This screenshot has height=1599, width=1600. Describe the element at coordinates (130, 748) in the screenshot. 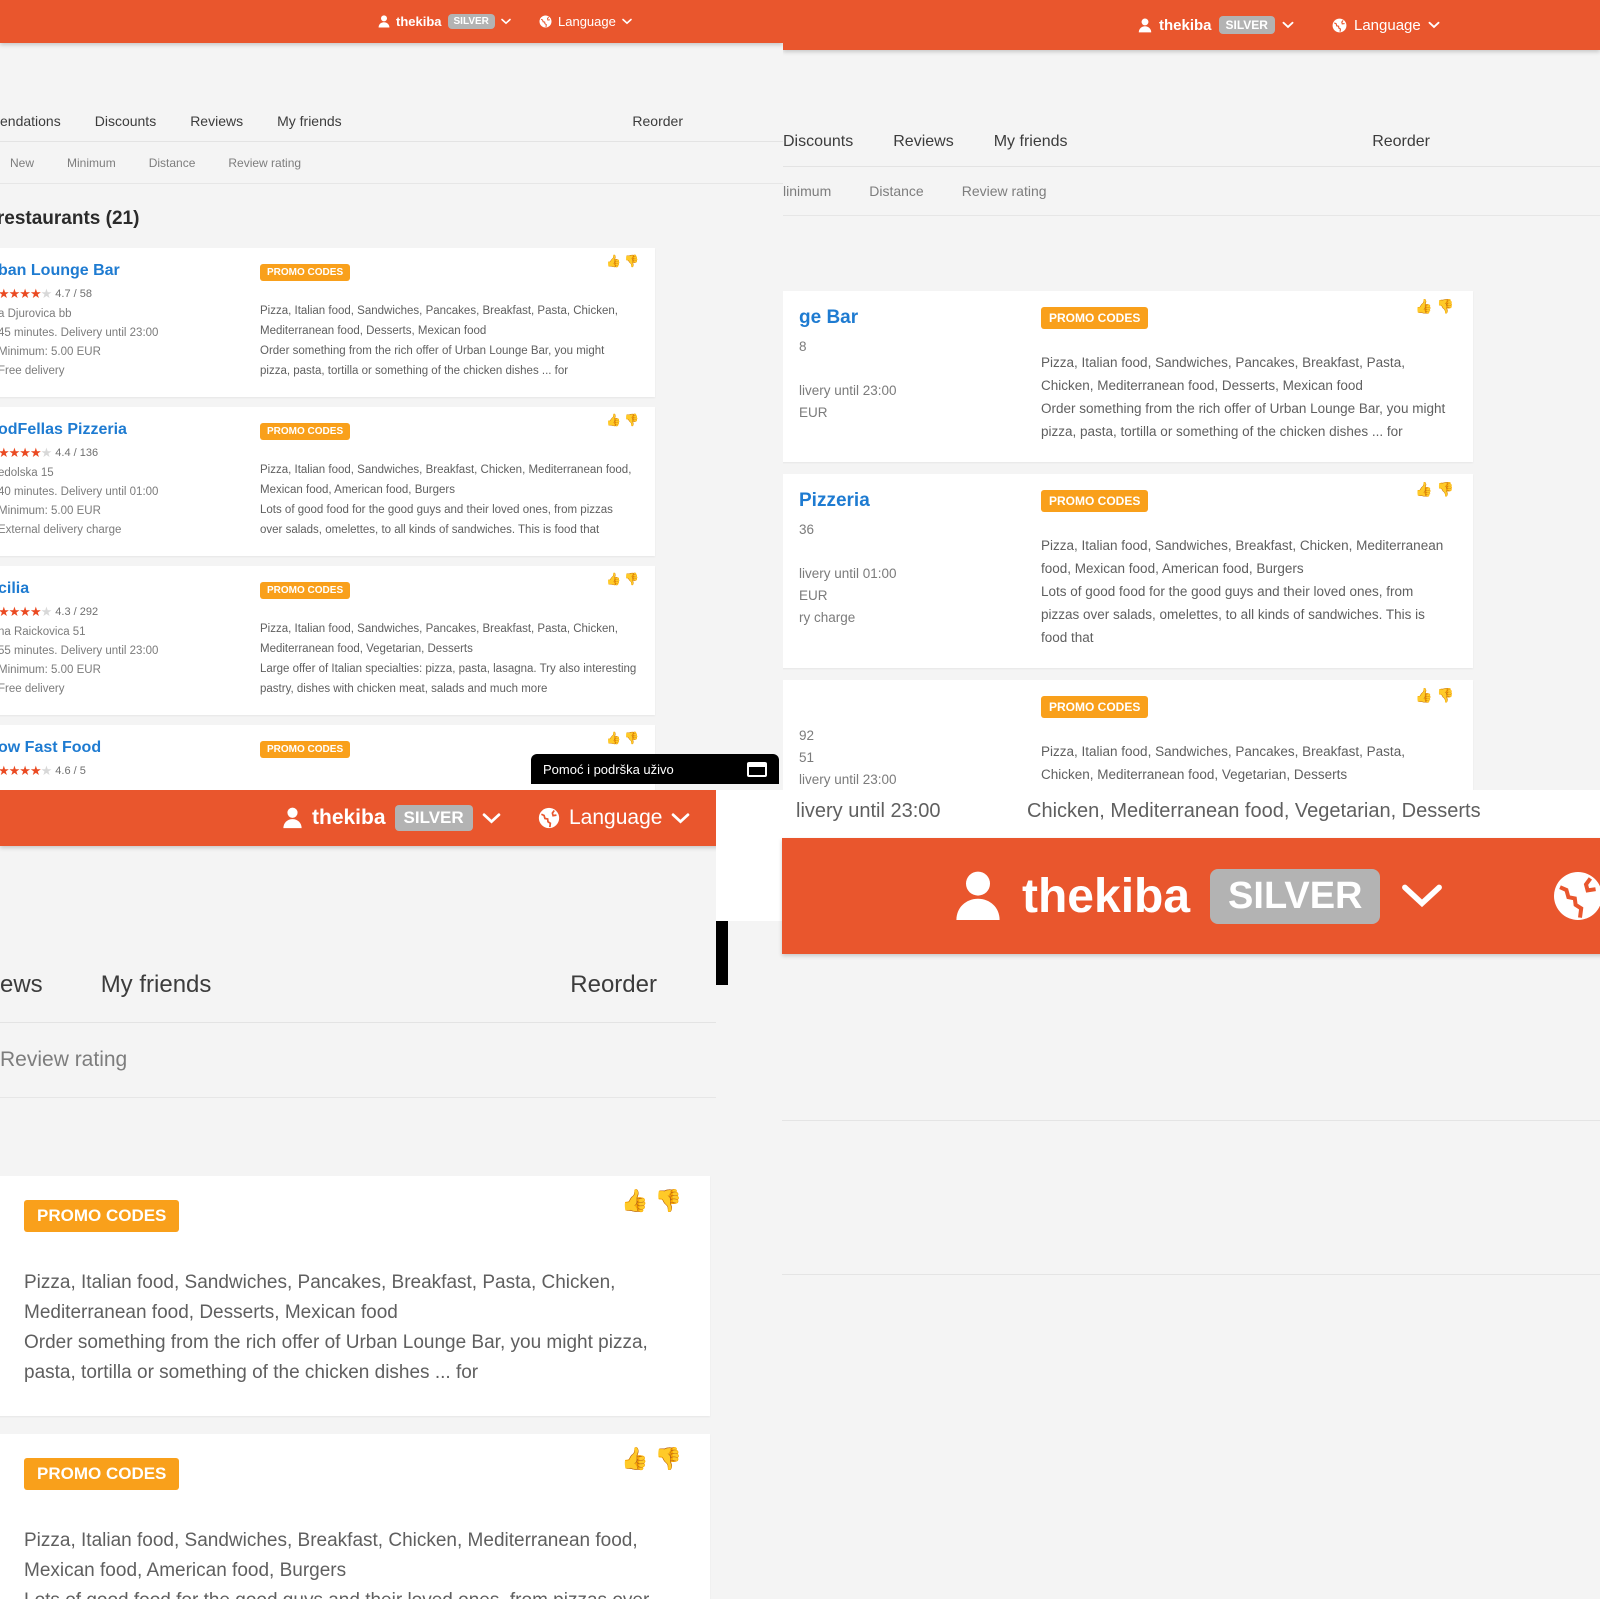

I see `restaurant-name: ow Fast Food` at that location.